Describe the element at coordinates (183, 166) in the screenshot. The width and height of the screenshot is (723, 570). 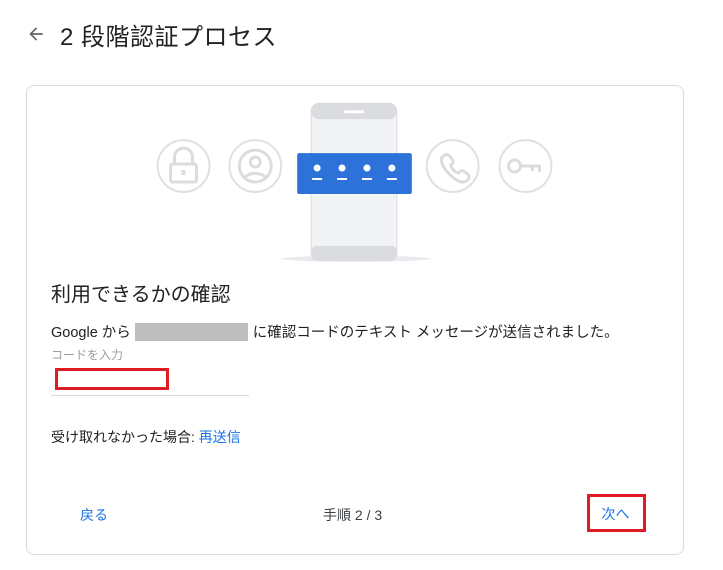
I see `lock-icon` at that location.